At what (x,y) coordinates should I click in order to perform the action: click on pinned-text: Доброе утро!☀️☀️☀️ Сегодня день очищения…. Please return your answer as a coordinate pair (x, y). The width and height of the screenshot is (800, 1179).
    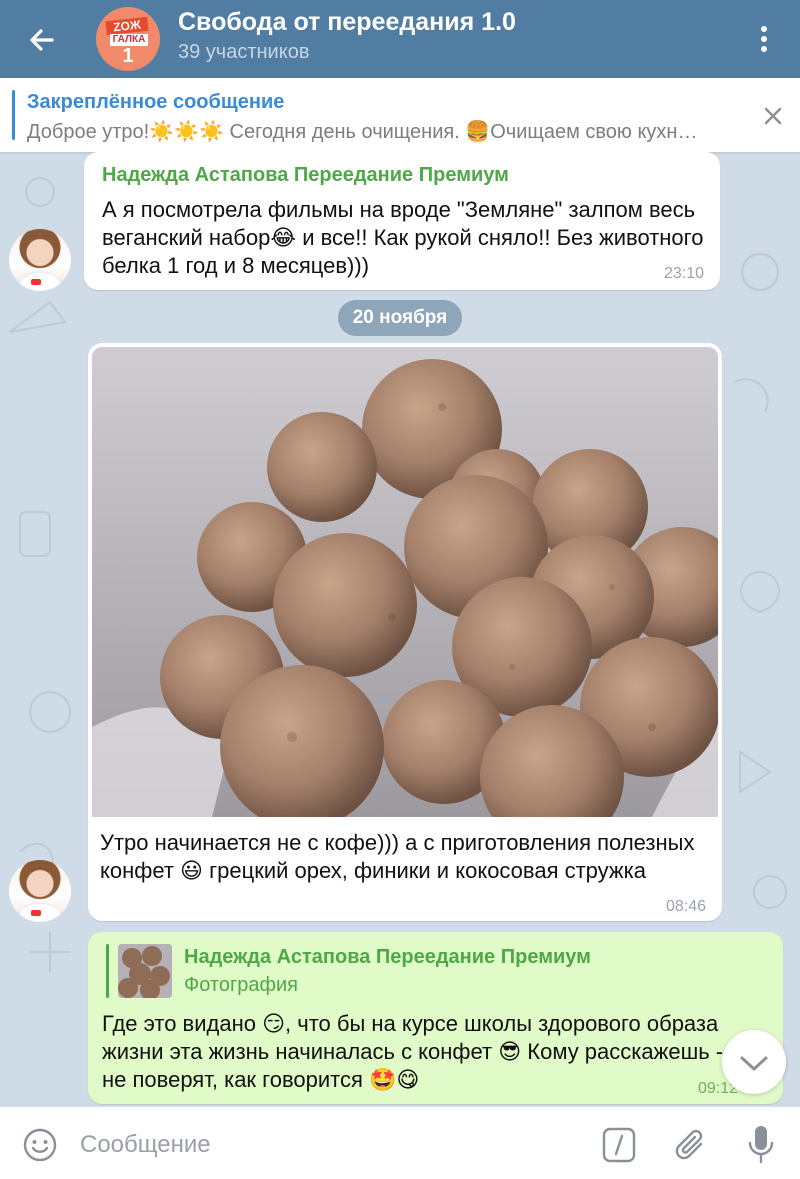
    Looking at the image, I should click on (362, 132).